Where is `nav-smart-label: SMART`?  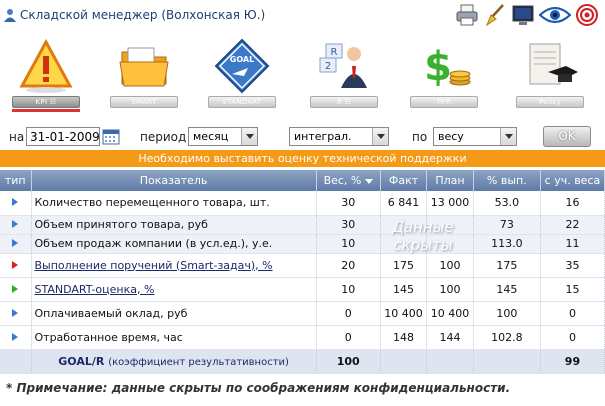
nav-smart-label: SMART is located at coordinates (144, 102).